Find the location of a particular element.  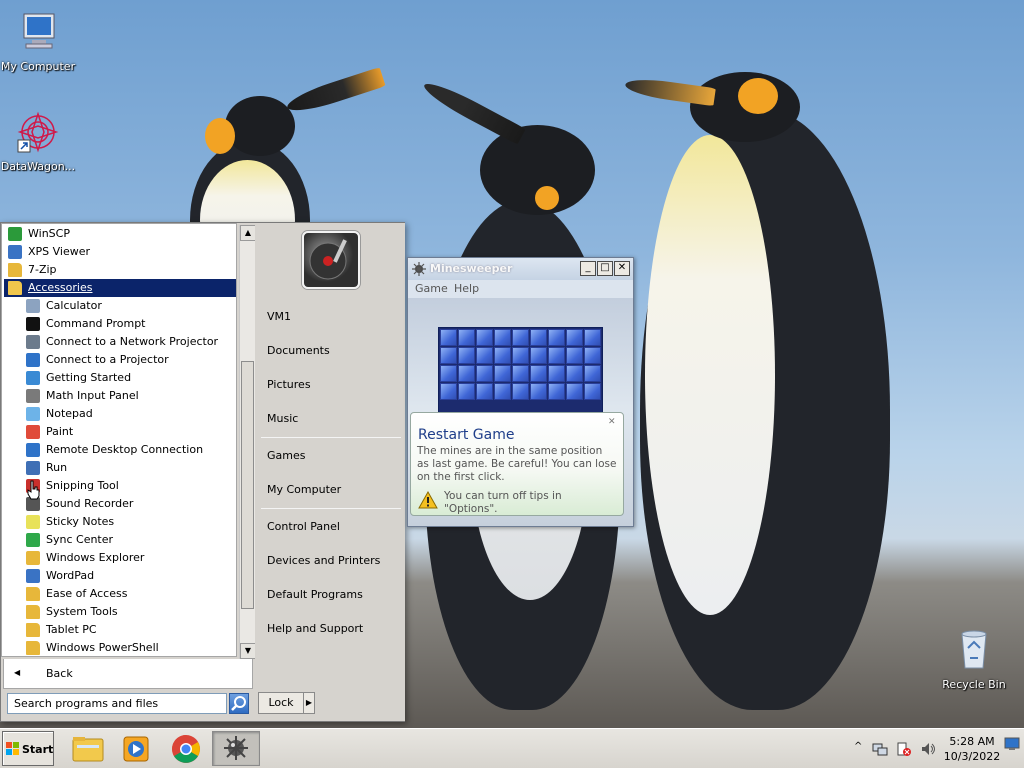

program-item-remote-desktop-connection: Remote Desktop Connection is located at coordinates (120, 450).